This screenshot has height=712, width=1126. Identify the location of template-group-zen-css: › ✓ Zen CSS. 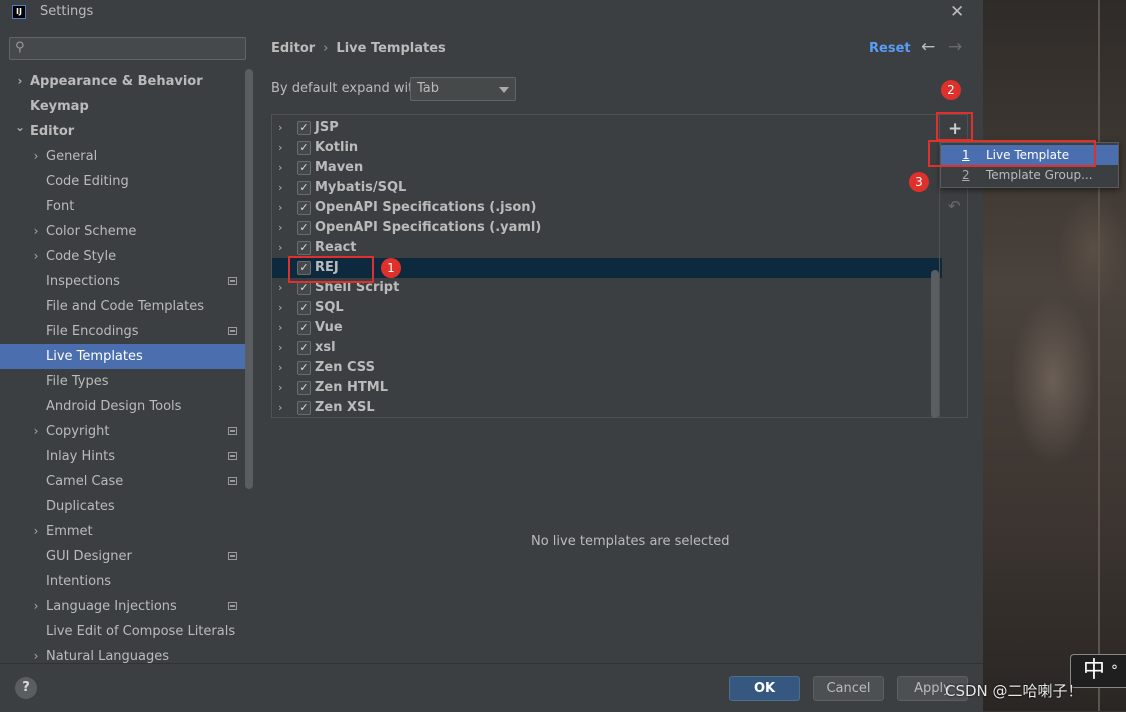
(607, 368).